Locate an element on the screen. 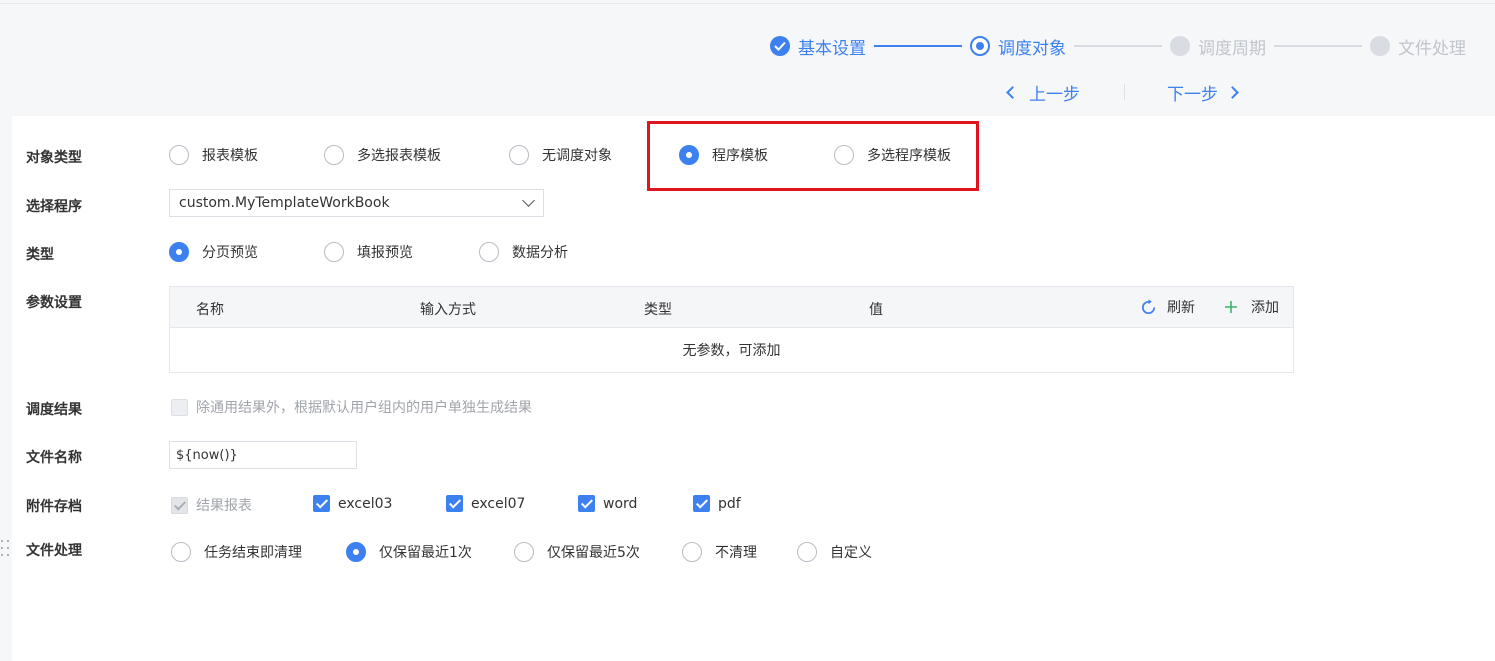 The image size is (1495, 661). prev-step-button: 上一步 is located at coordinates (1043, 92).